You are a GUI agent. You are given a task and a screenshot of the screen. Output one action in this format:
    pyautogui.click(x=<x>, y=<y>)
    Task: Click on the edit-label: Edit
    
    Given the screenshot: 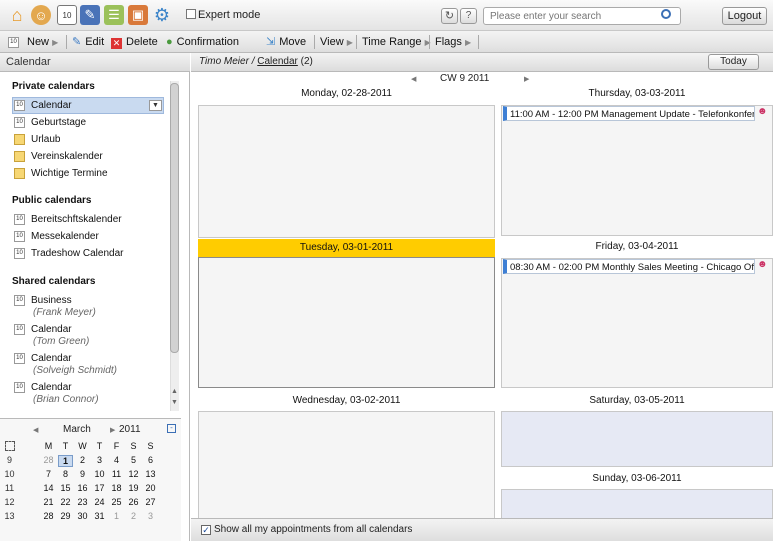 What is the action you would take?
    pyautogui.click(x=95, y=42)
    